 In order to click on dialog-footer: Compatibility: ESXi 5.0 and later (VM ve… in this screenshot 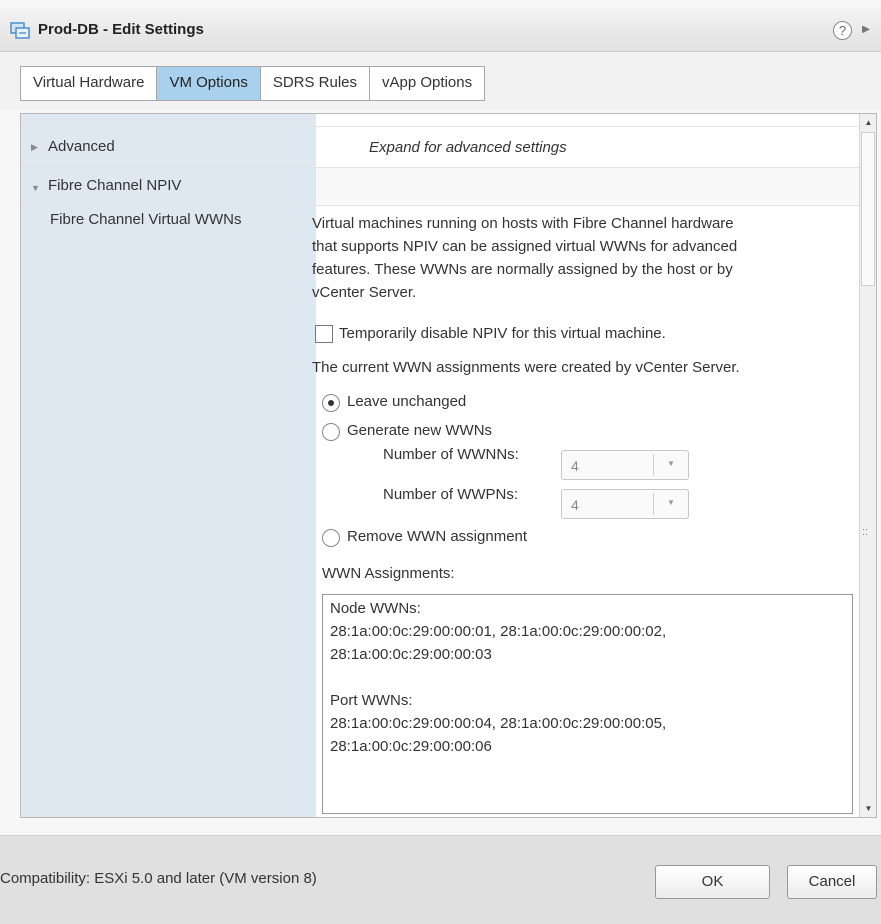, I will do `click(440, 879)`.